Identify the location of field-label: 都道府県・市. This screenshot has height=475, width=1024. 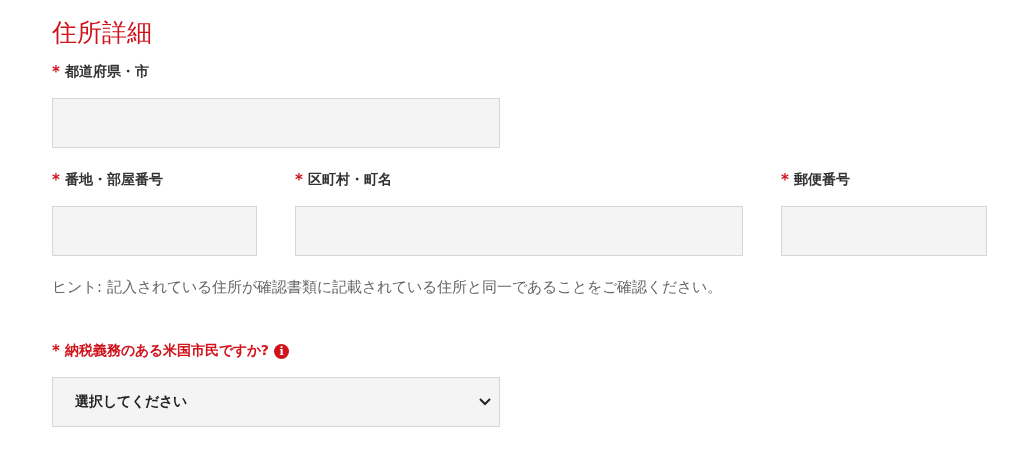
(106, 72).